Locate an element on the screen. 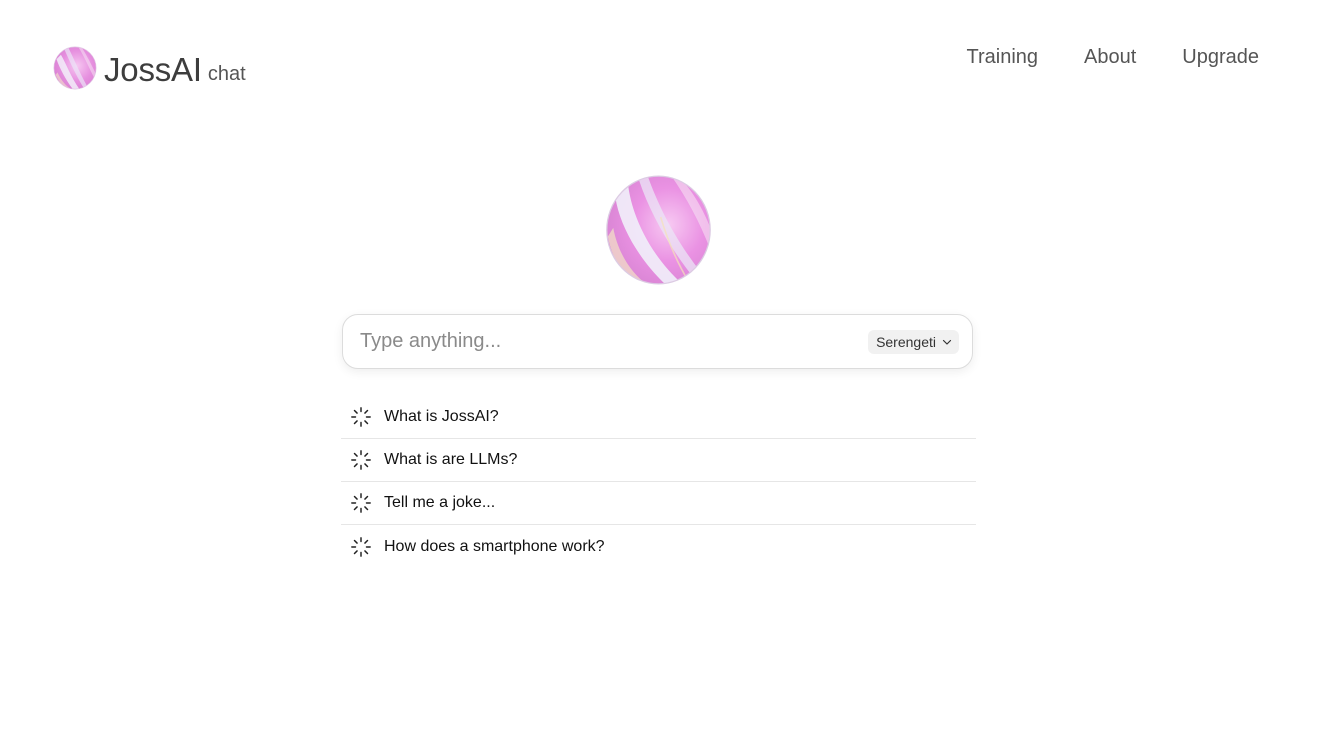 This screenshot has height=741, width=1317. chat-input-box: Serengeti is located at coordinates (657, 341).